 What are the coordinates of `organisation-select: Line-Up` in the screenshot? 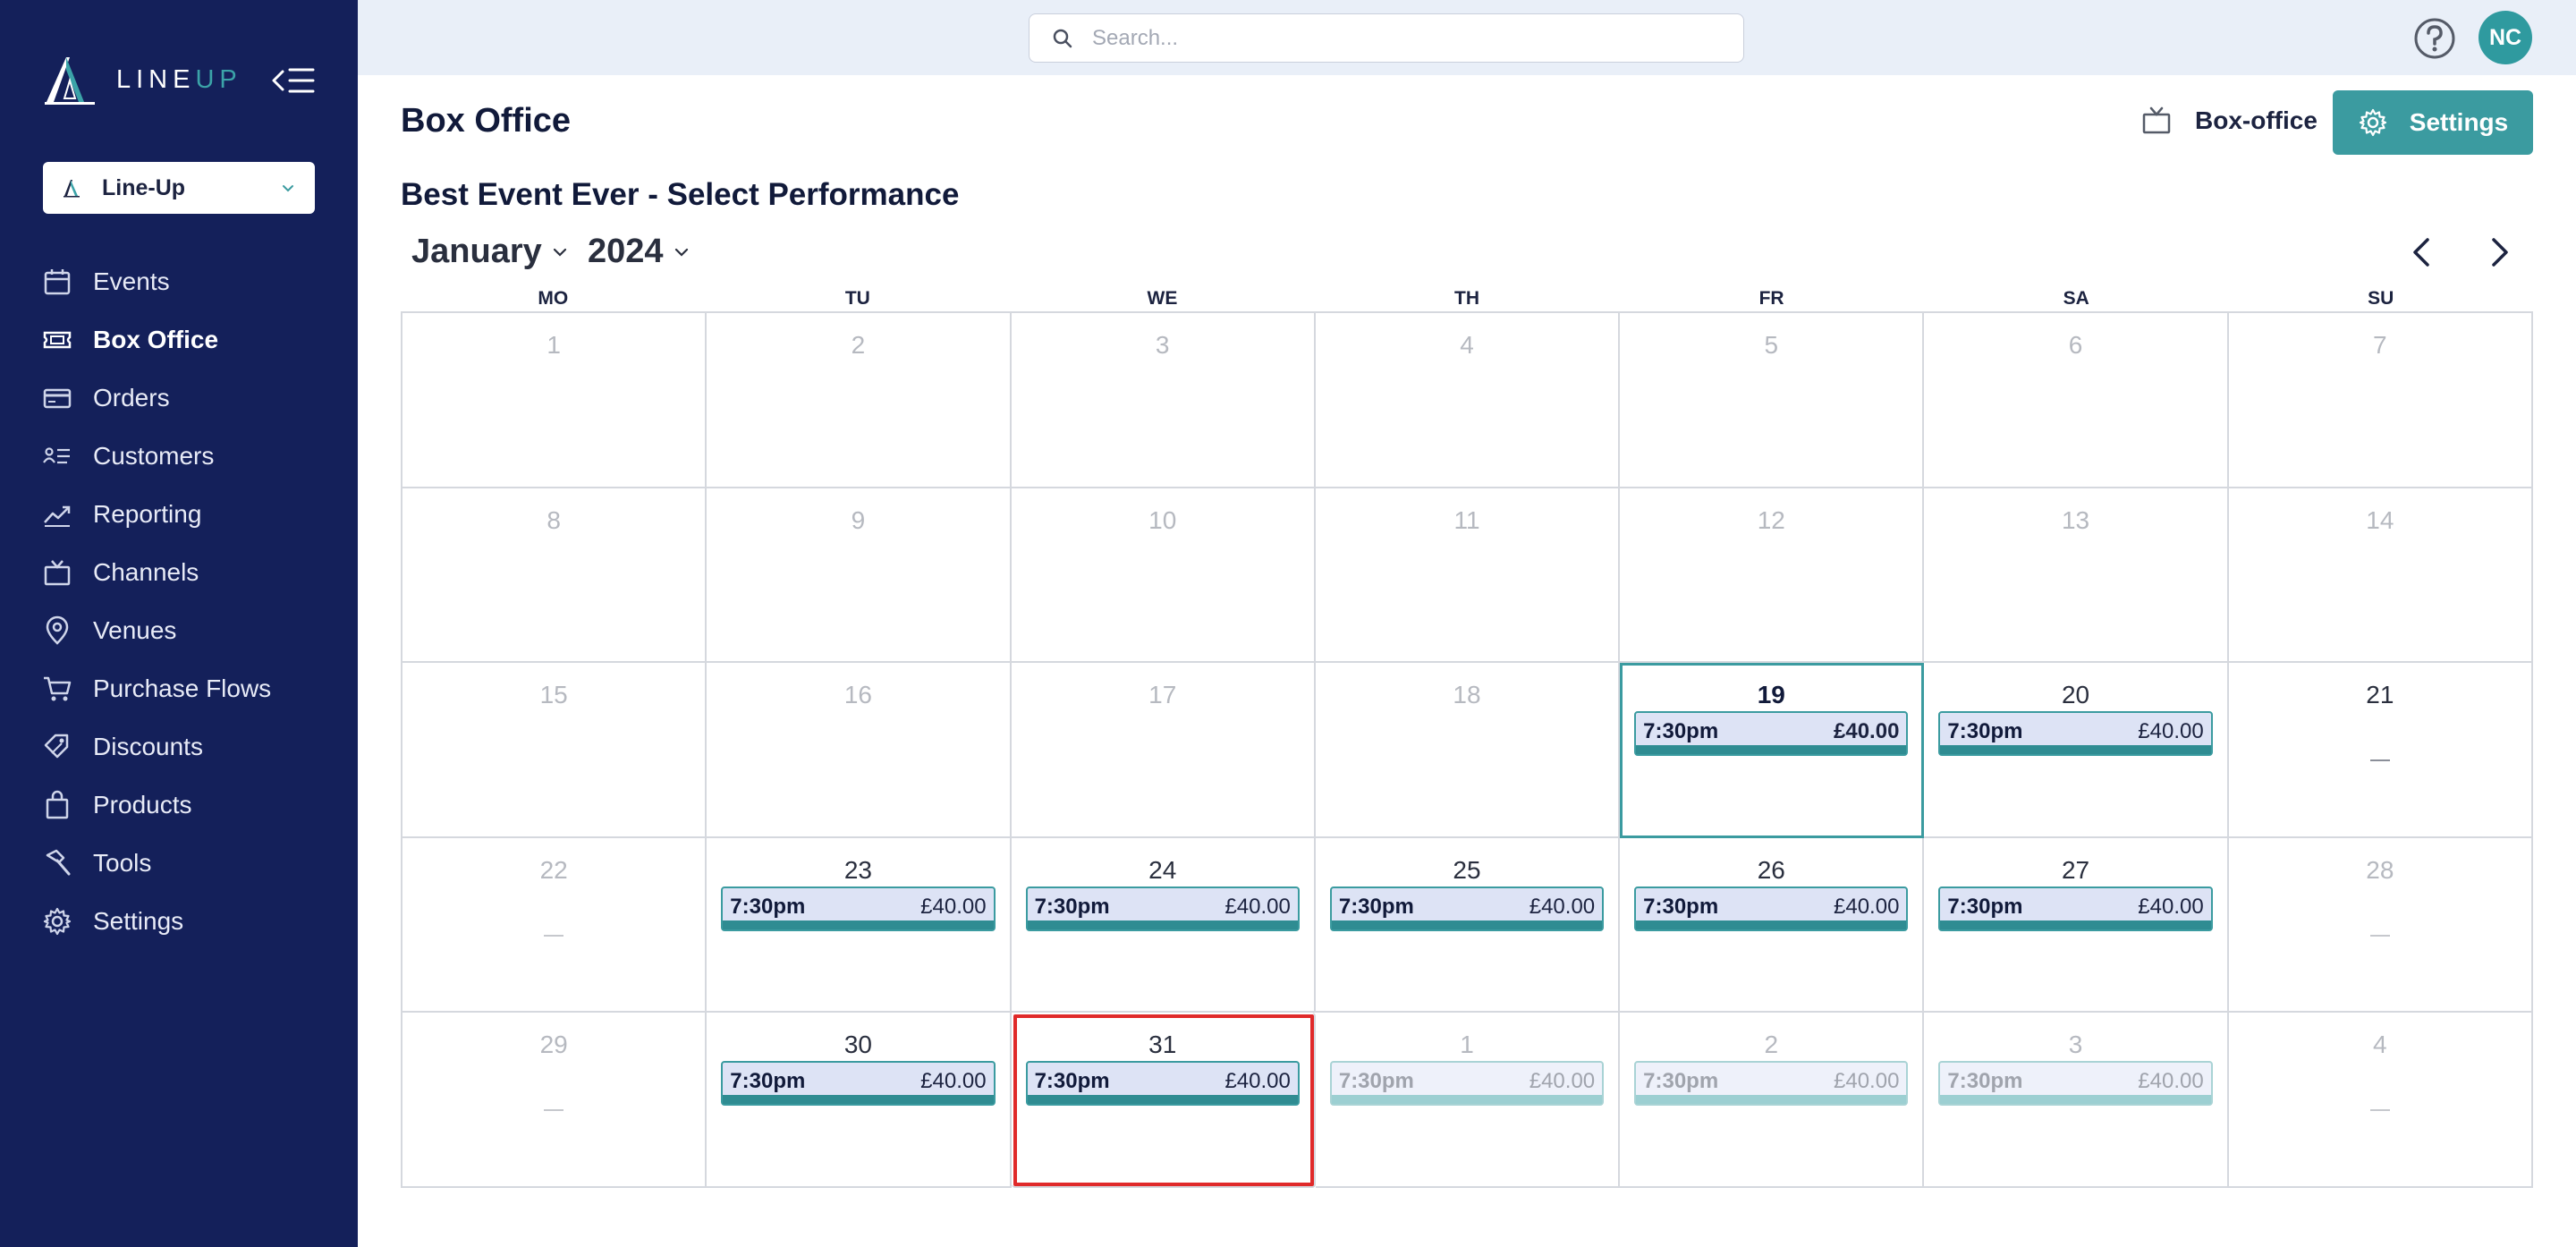 It's located at (179, 188).